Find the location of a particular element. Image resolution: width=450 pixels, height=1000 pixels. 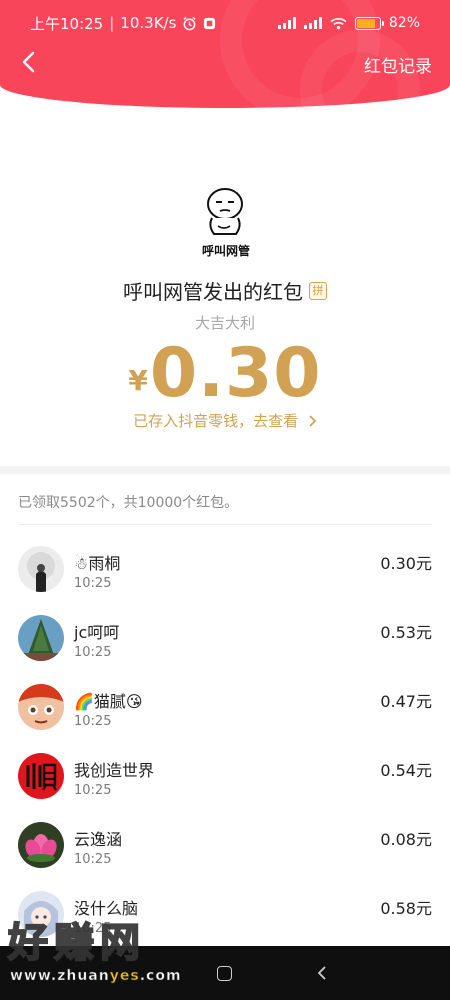

app-notification-icon is located at coordinates (210, 23).